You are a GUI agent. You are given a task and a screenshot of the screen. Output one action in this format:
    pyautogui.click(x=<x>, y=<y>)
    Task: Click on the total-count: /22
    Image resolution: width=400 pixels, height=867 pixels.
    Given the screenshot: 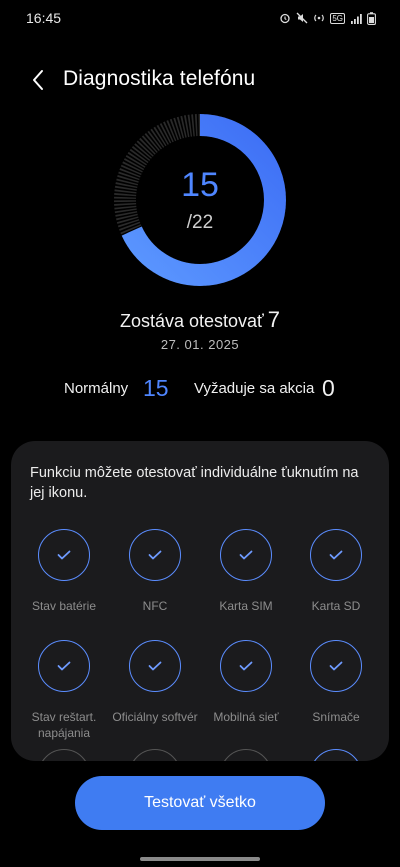 What is the action you would take?
    pyautogui.click(x=200, y=222)
    